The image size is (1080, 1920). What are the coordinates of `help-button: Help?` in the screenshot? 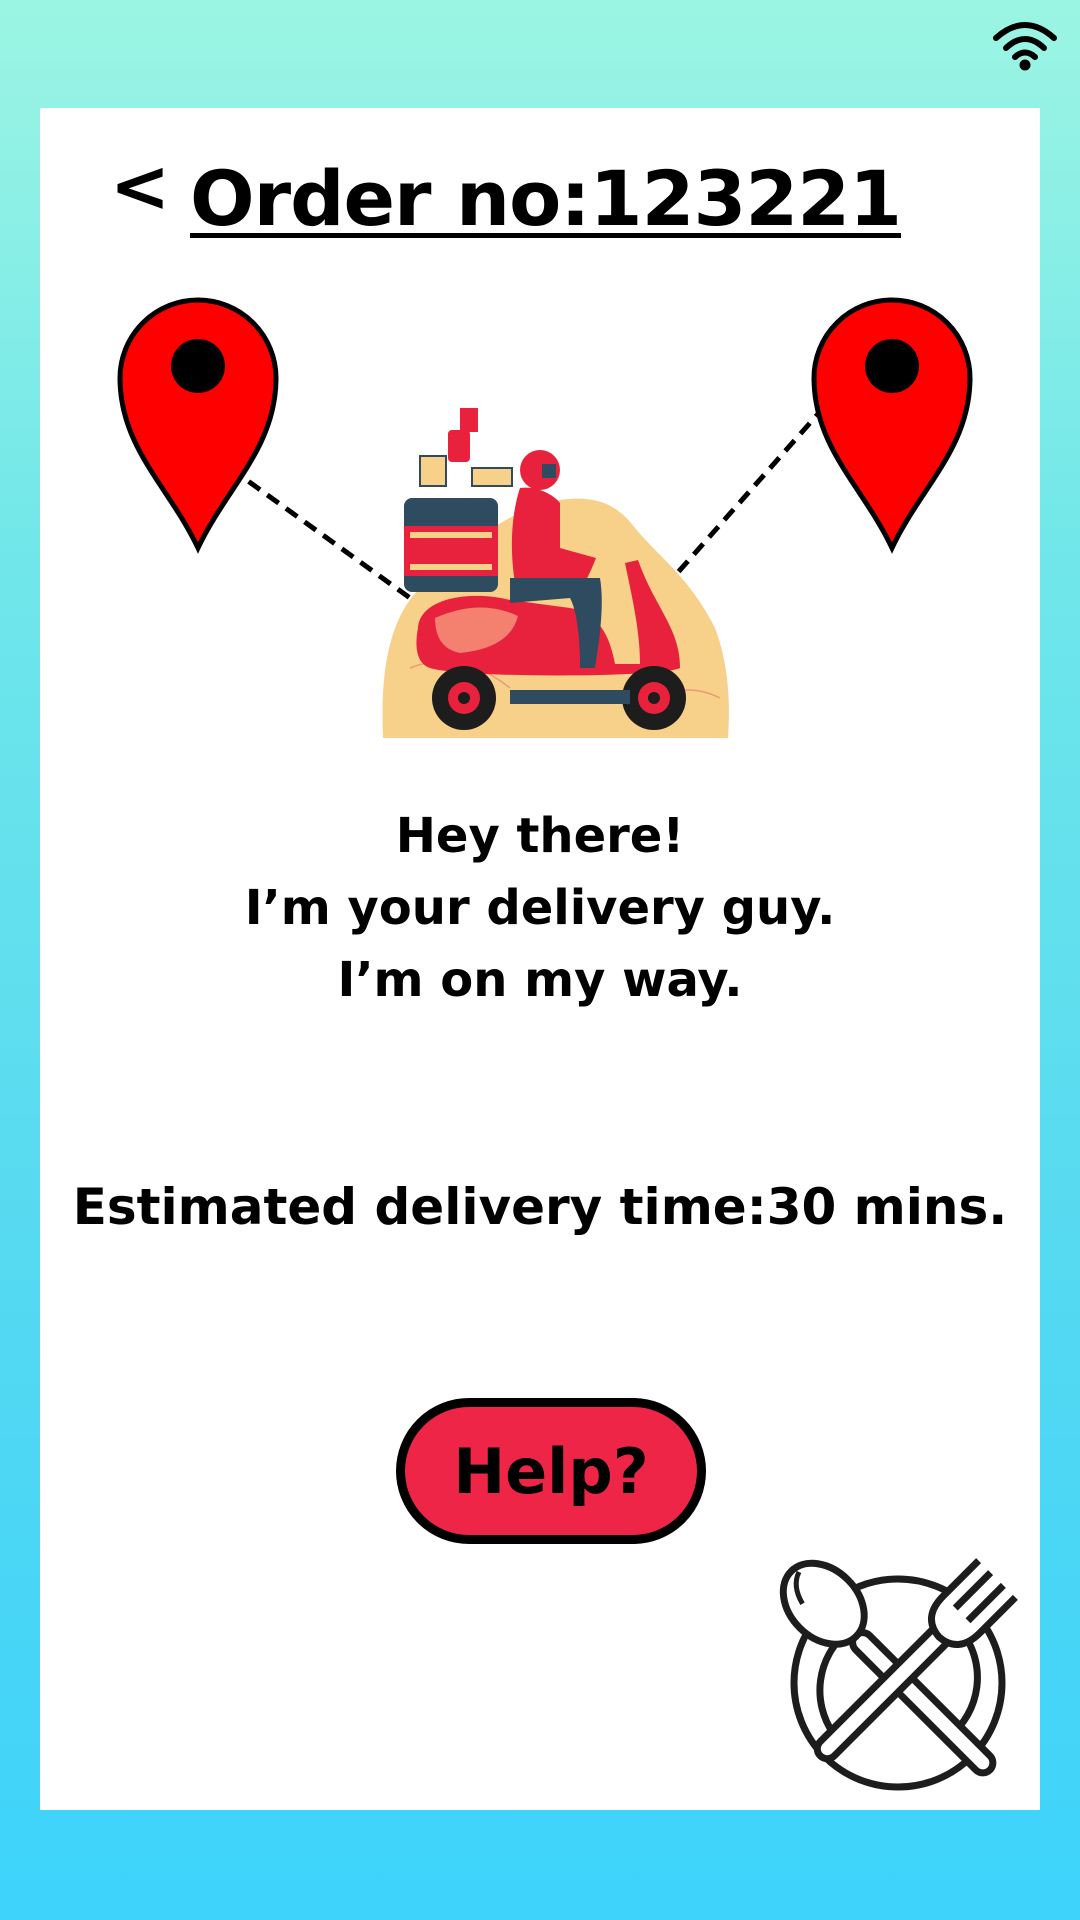 It's located at (551, 1471).